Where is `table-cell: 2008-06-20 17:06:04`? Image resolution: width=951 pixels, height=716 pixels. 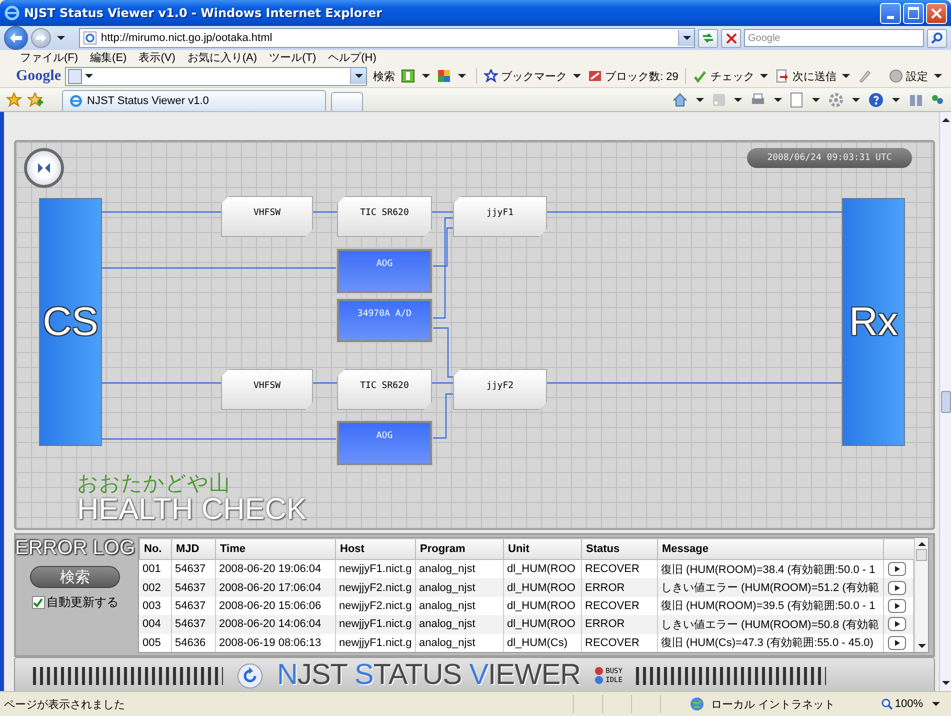
table-cell: 2008-06-20 17:06:04 is located at coordinates (276, 587).